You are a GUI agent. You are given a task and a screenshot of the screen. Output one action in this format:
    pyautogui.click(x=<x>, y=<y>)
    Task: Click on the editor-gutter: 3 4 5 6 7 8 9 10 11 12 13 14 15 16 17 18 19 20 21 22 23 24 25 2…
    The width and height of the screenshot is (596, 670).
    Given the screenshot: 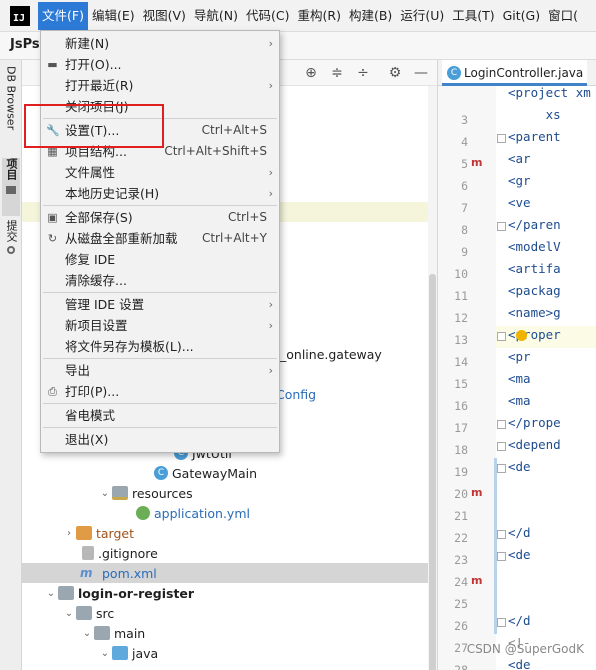 What is the action you would take?
    pyautogui.click(x=467, y=378)
    